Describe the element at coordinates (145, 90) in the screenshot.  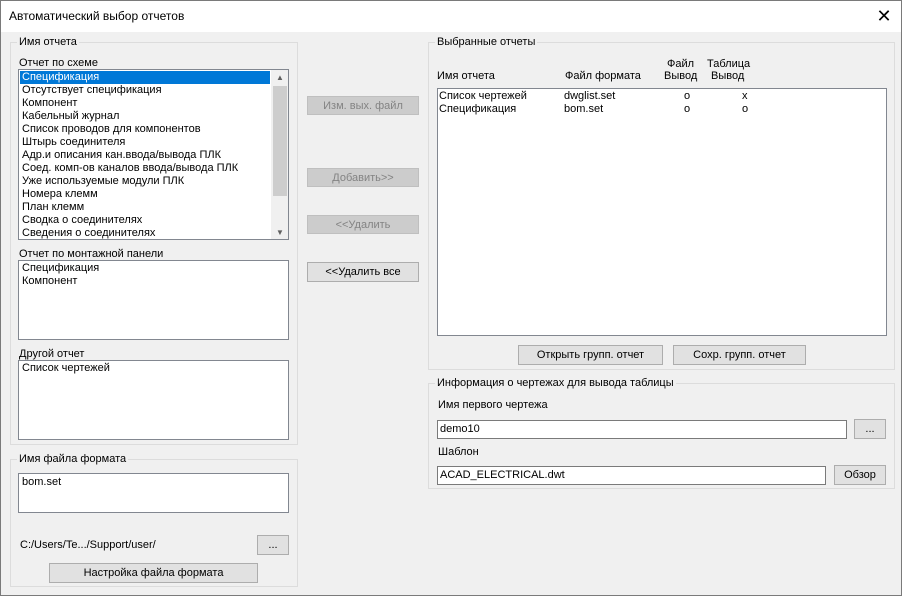
I see `list-item: Отсутствует спецификация` at that location.